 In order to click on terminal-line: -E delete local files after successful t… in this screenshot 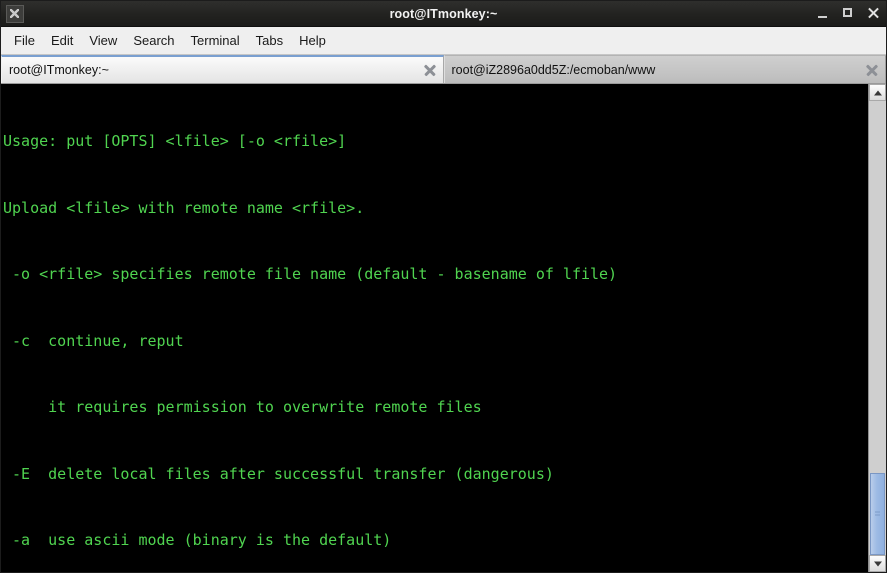, I will do `click(278, 473)`.